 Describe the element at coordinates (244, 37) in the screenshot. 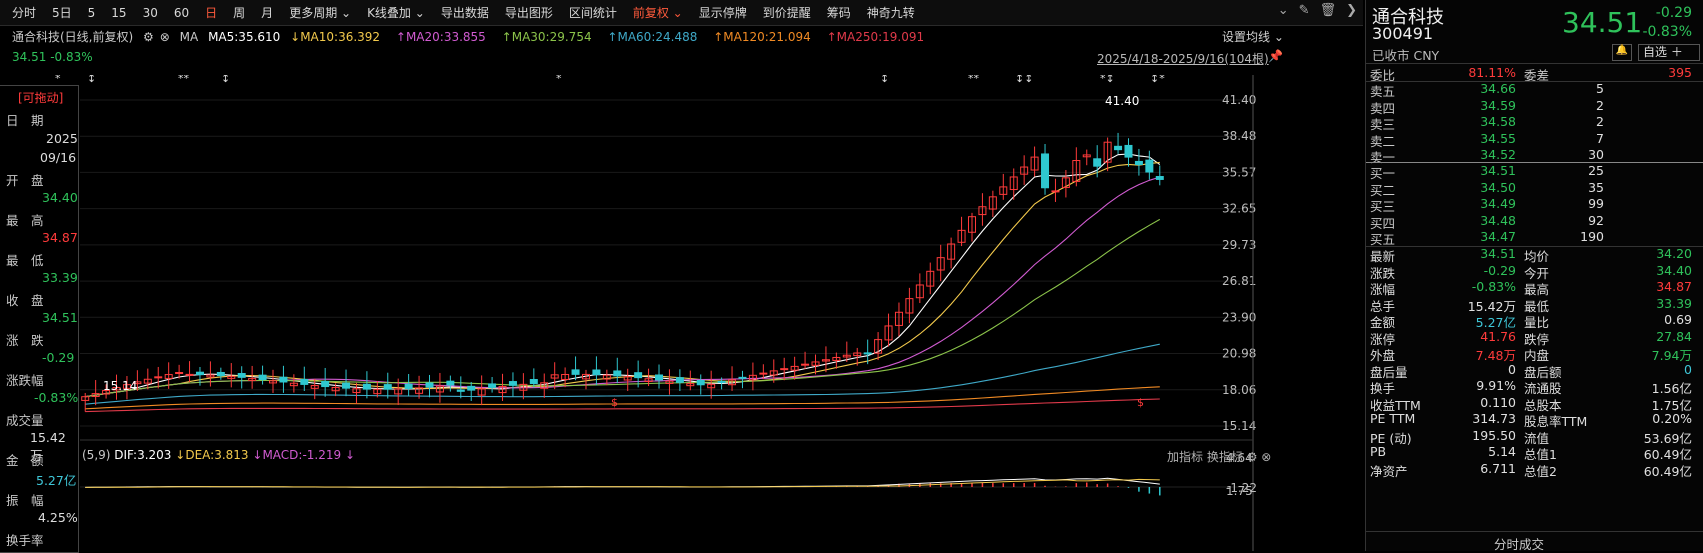

I see `ma5-value: MA5:35.610` at that location.